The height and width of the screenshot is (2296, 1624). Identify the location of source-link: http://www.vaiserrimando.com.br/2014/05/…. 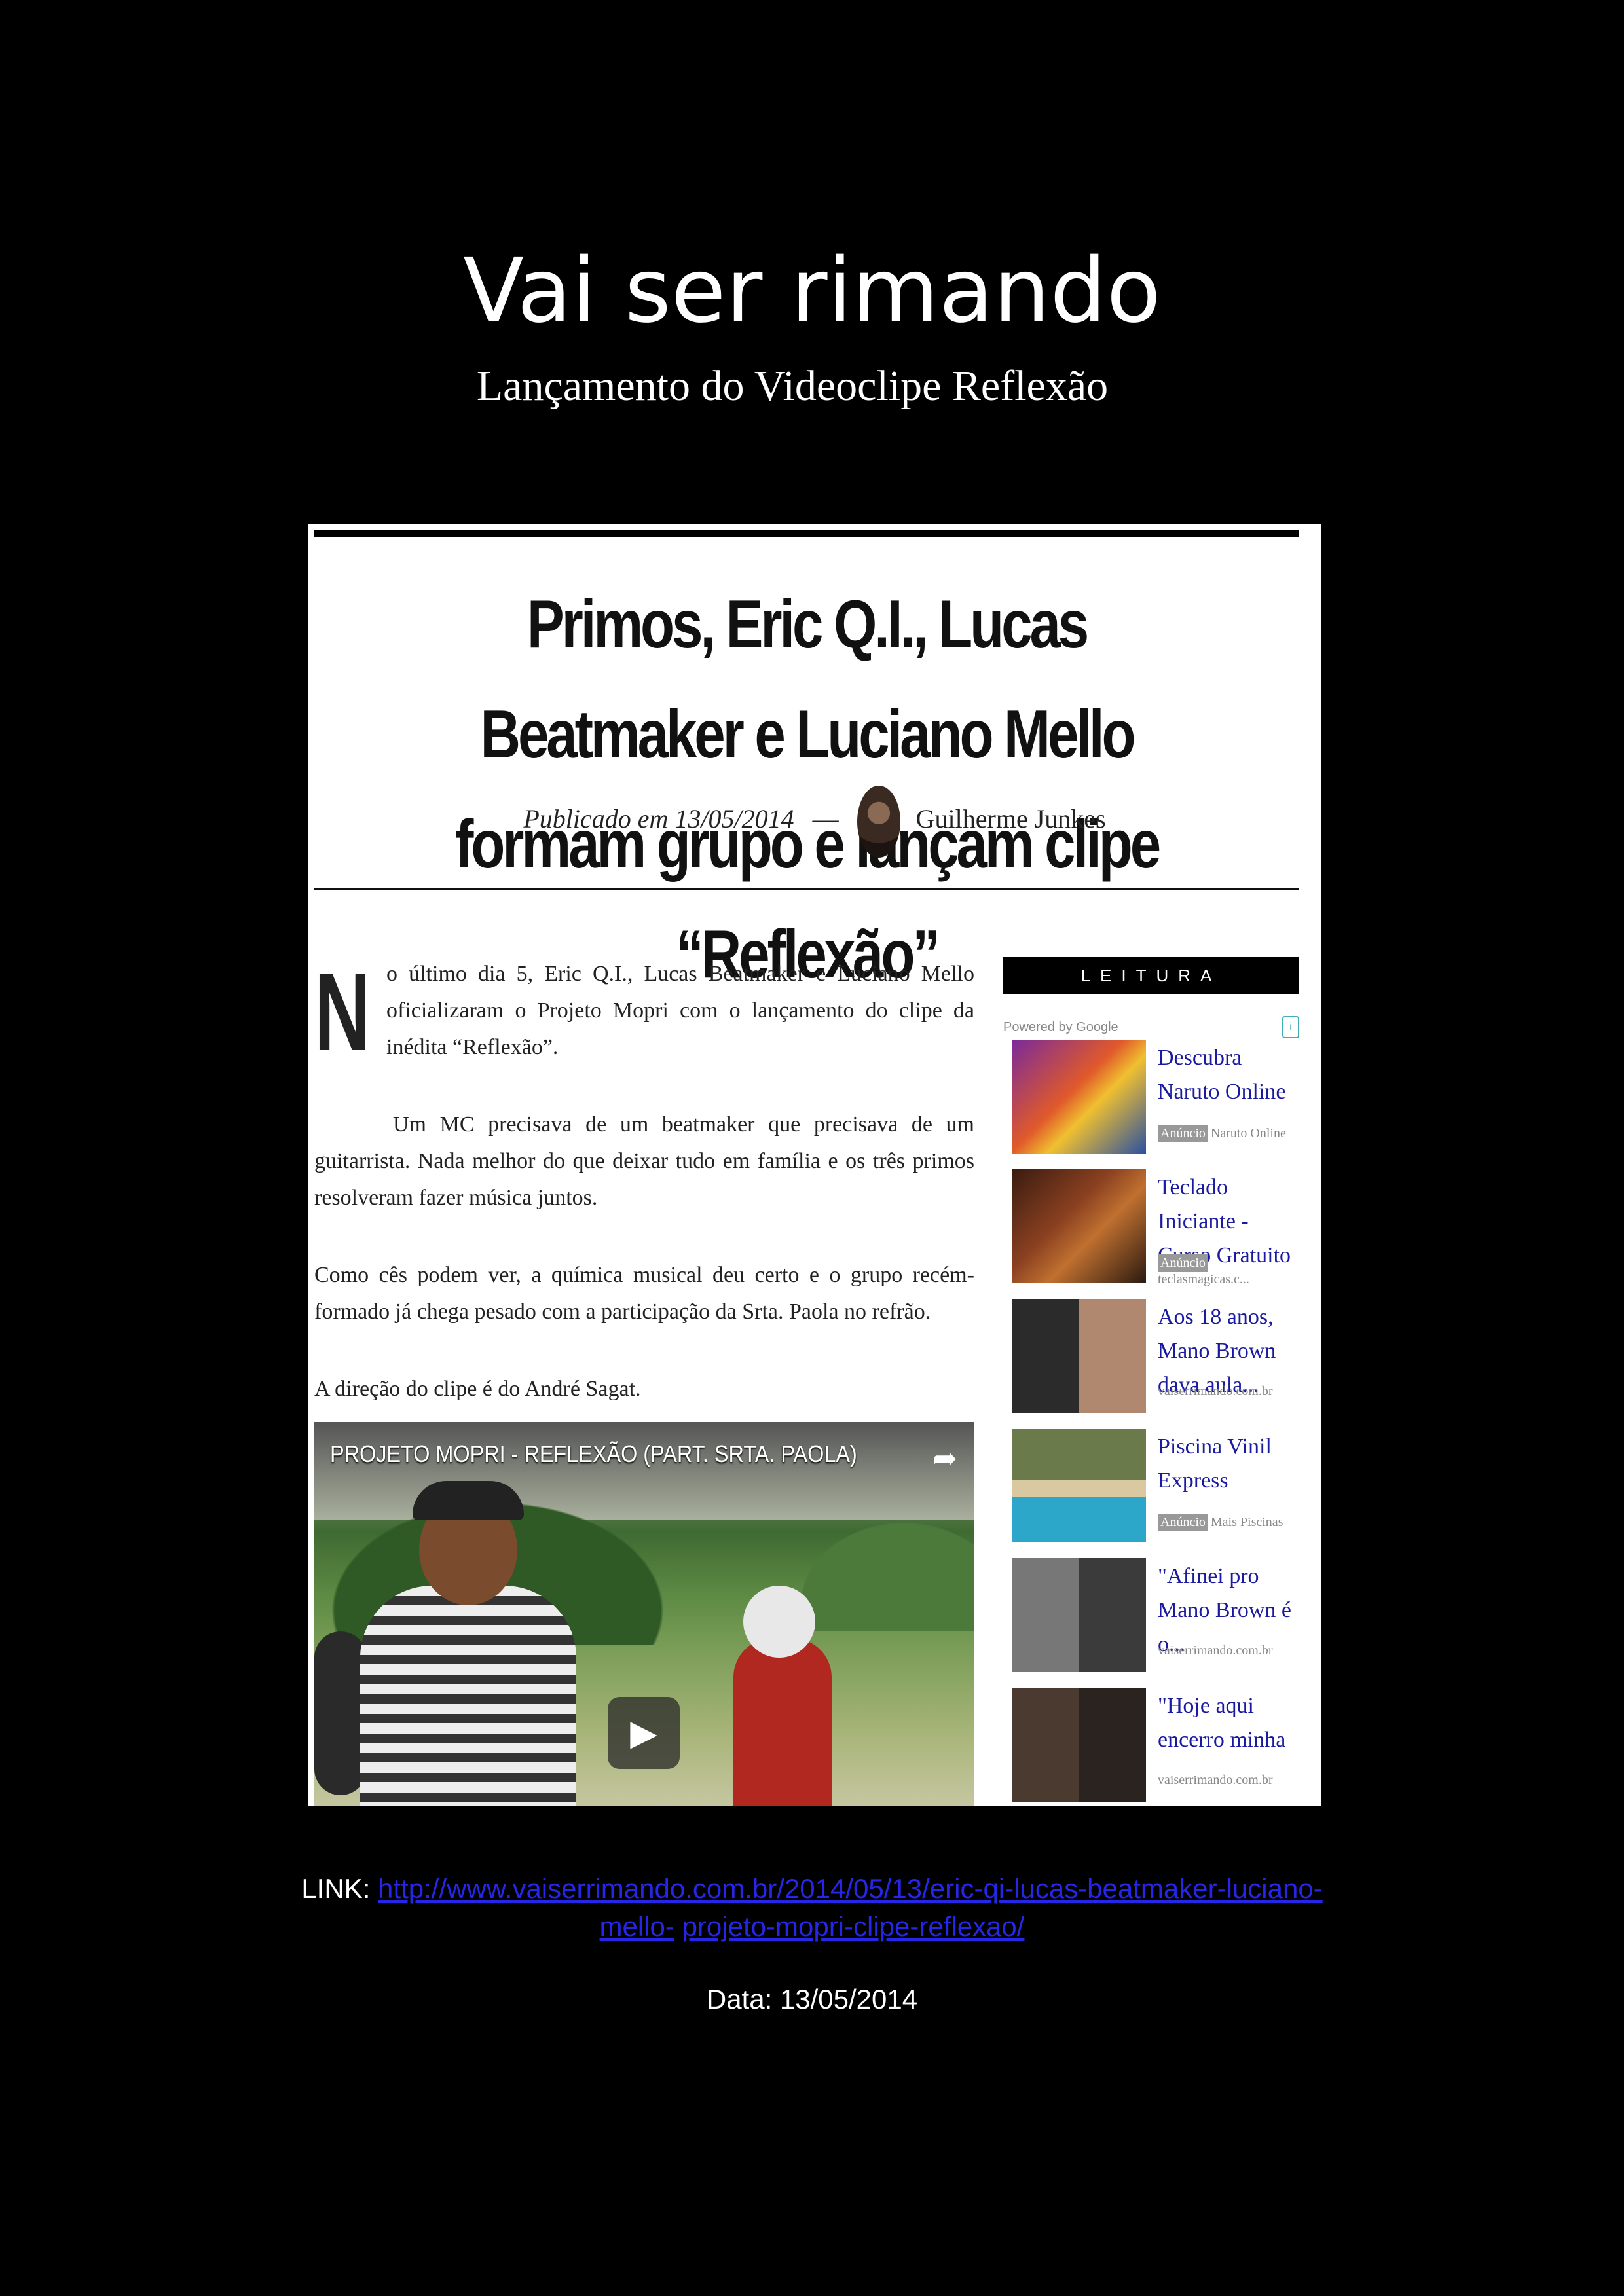
(850, 1888).